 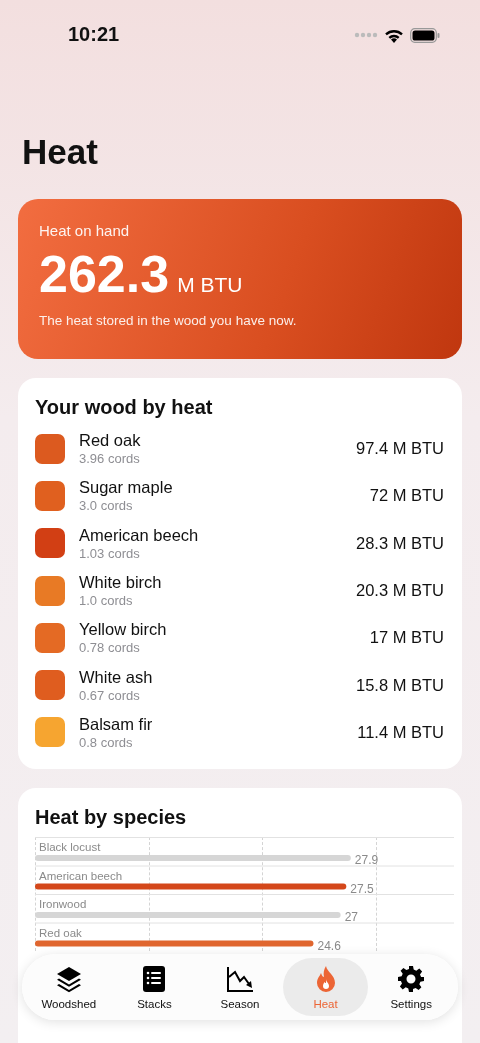 What do you see at coordinates (109, 459) in the screenshot?
I see `cord-amount: 3.96 cords` at bounding box center [109, 459].